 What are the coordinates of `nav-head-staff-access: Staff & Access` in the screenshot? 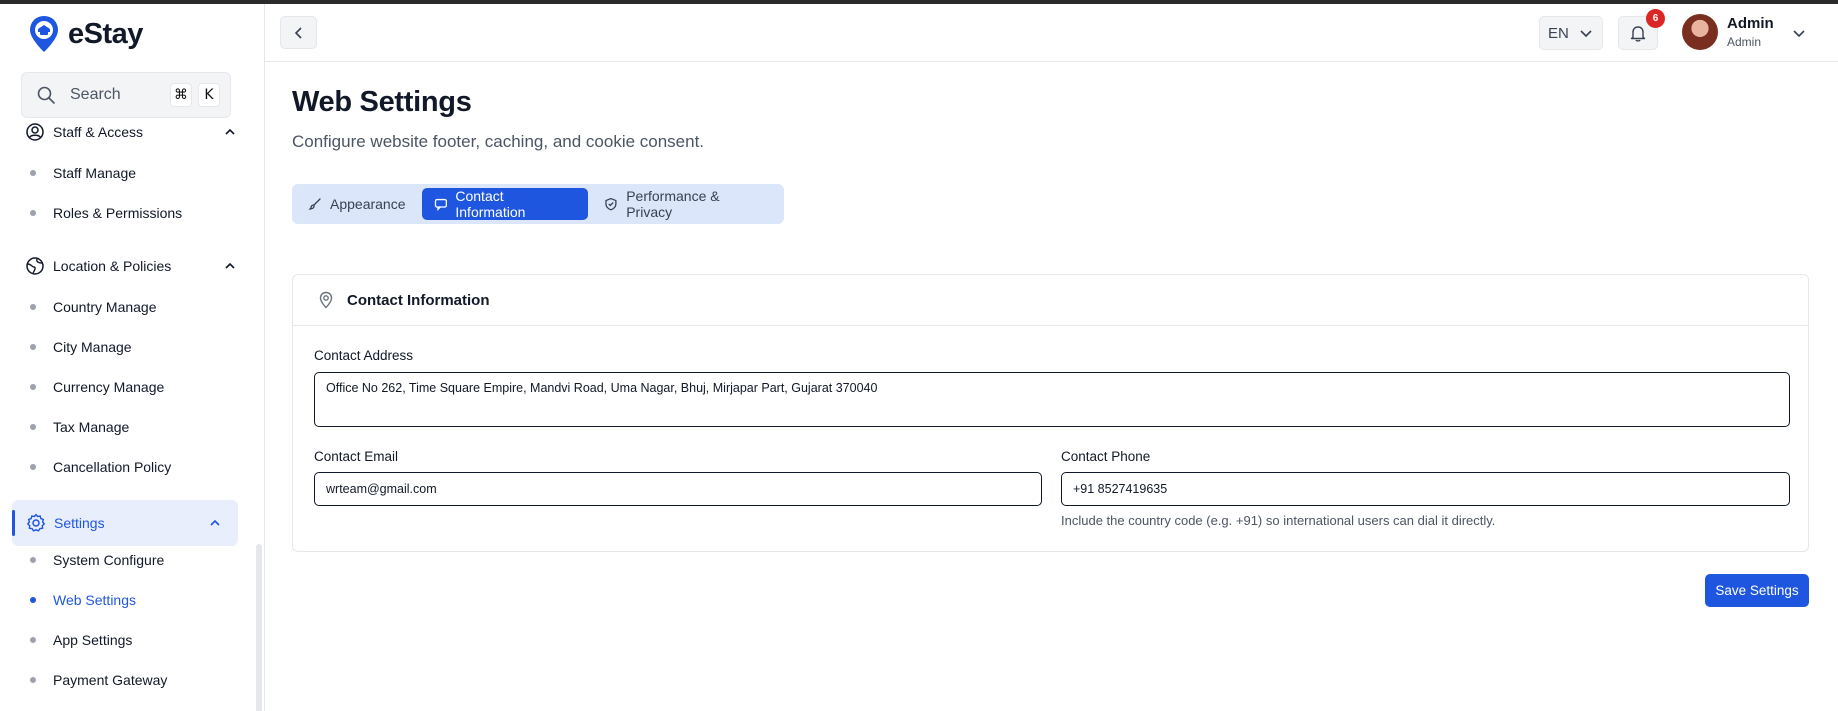 It's located at (132, 132).